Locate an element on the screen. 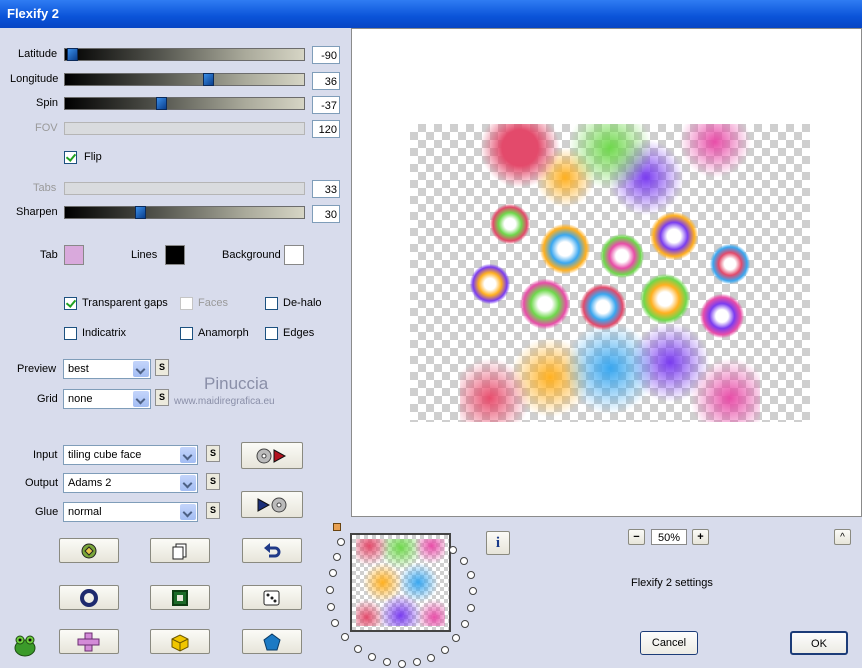 Image resolution: width=862 pixels, height=668 pixels. grid-dropdown: none is located at coordinates (107, 399).